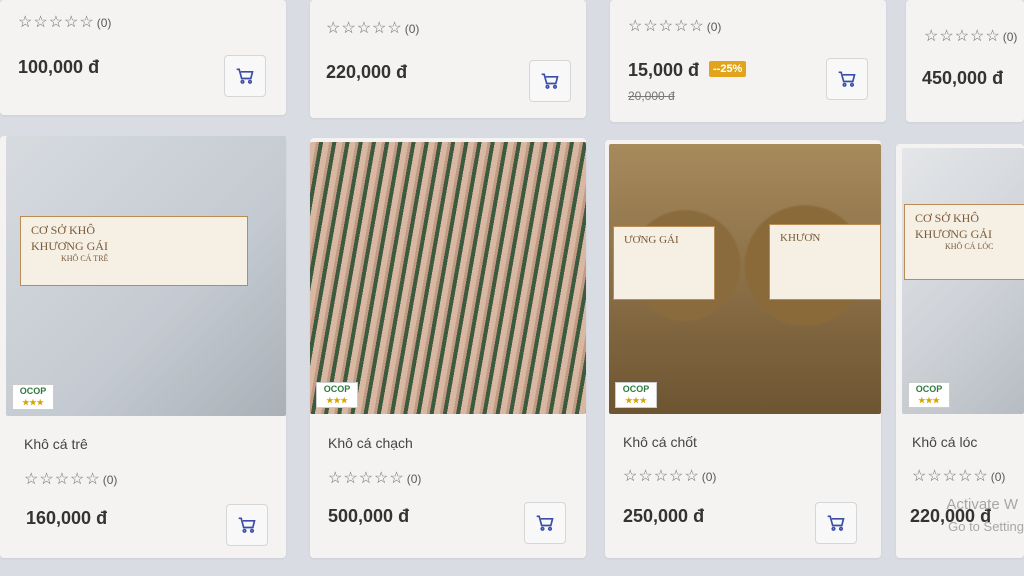  I want to click on product-card: ☆☆☆☆☆ (0) 450,000 đ, so click(965, 61).